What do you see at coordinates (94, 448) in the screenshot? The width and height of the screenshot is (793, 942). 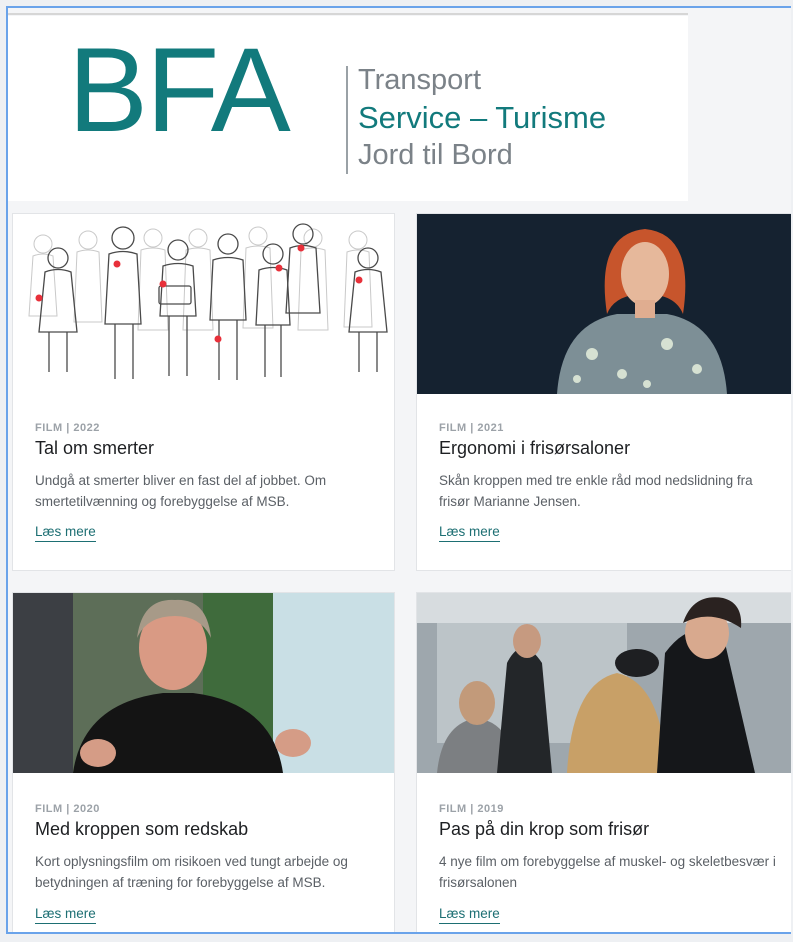 I see `card-title: Tal om smerter` at bounding box center [94, 448].